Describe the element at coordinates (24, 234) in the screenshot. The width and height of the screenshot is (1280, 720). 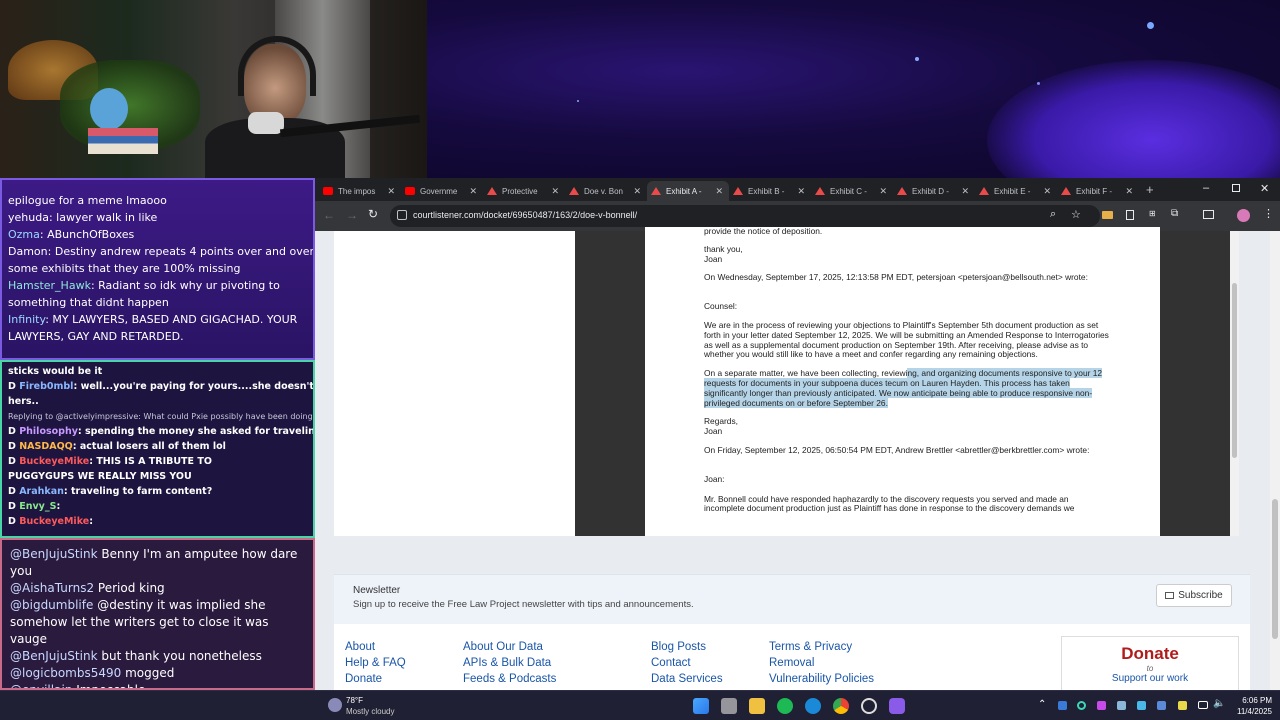
I see `chat-username: Ozma` at that location.